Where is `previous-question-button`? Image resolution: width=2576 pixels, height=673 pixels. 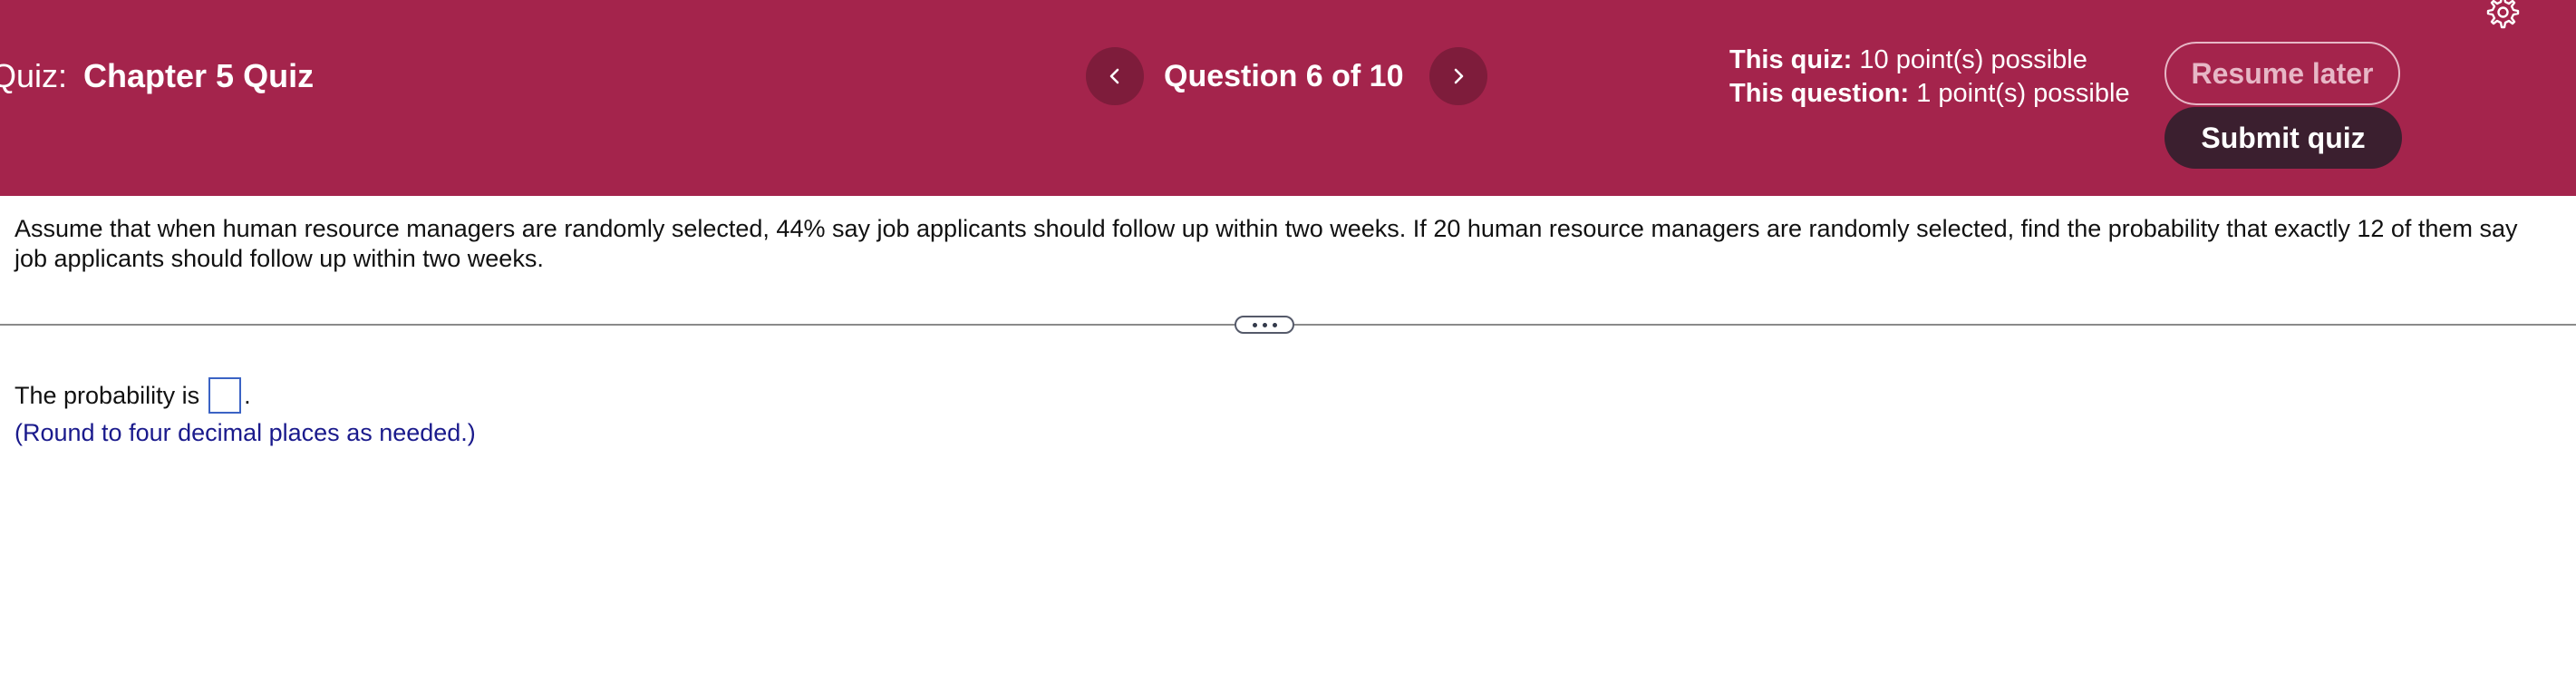
previous-question-button is located at coordinates (1115, 76).